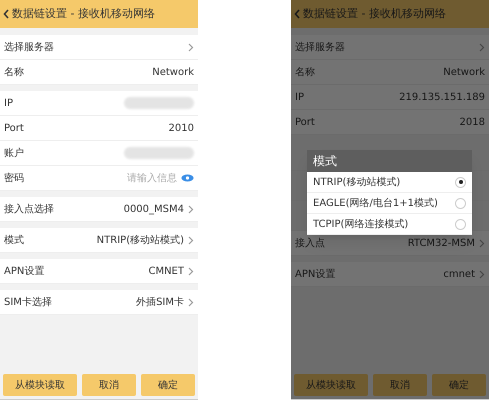 The image size is (495, 402). I want to click on row-value: CMNET, so click(166, 271).